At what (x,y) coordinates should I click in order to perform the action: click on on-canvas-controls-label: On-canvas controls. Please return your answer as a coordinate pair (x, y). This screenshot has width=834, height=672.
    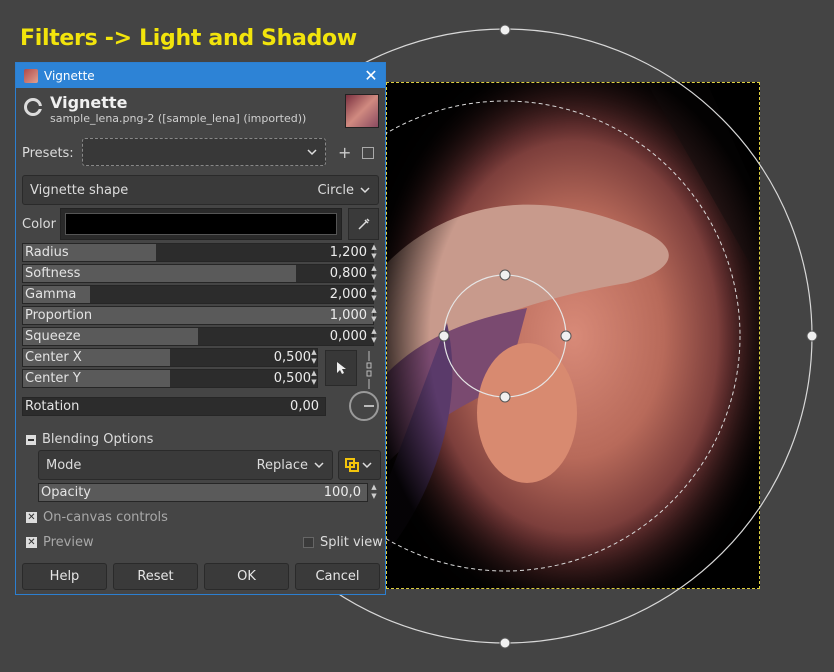
    Looking at the image, I should click on (105, 517).